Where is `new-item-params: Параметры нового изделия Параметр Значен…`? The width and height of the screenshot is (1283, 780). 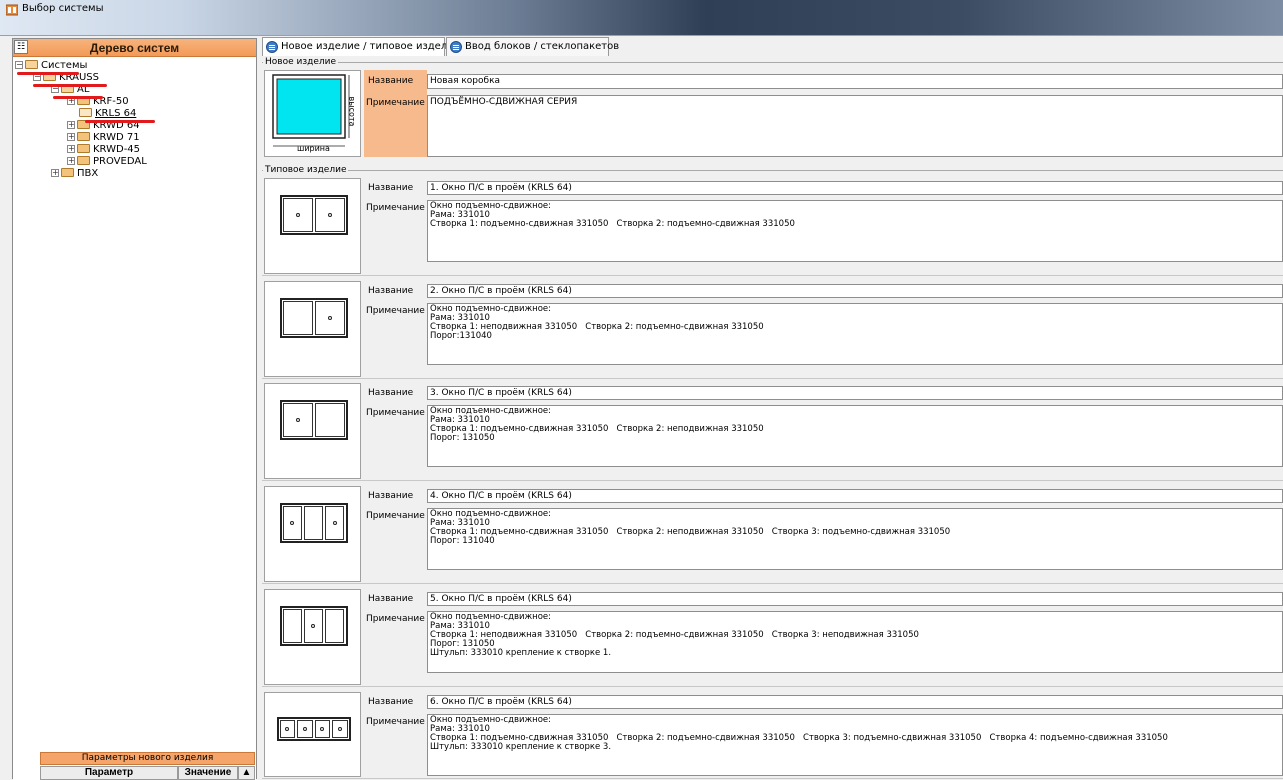 new-item-params: Параметры нового изделия Параметр Значен… is located at coordinates (134, 766).